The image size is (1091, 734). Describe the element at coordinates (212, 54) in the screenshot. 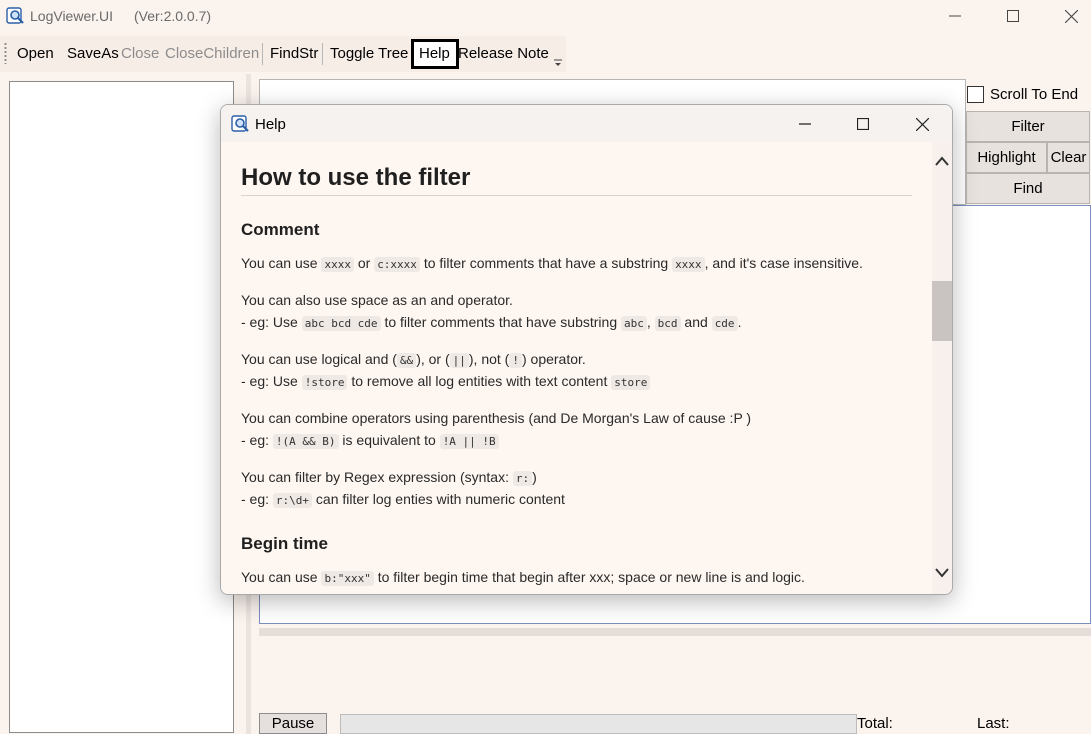

I see `close-children-button: CloseChildren` at that location.